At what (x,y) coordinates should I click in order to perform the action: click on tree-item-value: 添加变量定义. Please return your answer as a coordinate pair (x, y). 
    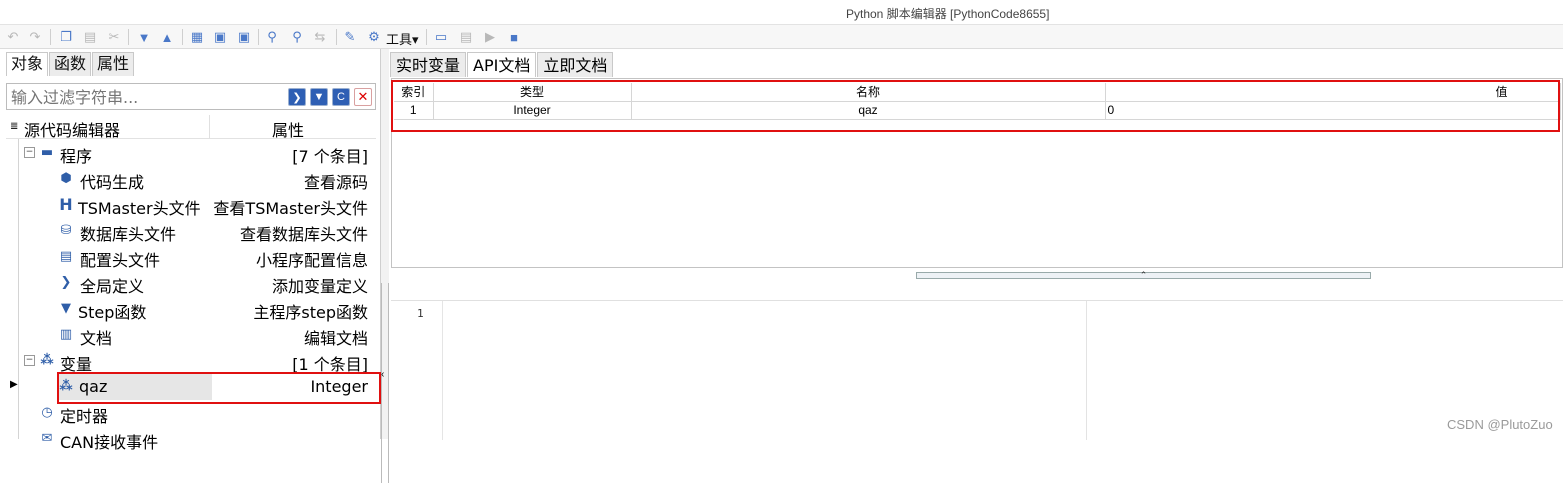
    Looking at the image, I should click on (319, 286).